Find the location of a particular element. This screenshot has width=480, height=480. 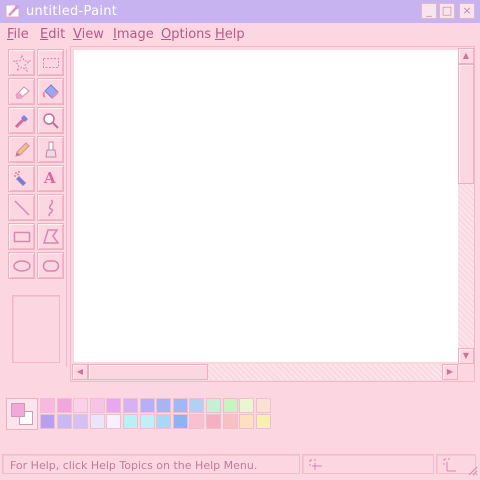

tool-brush is located at coordinates (50, 149).